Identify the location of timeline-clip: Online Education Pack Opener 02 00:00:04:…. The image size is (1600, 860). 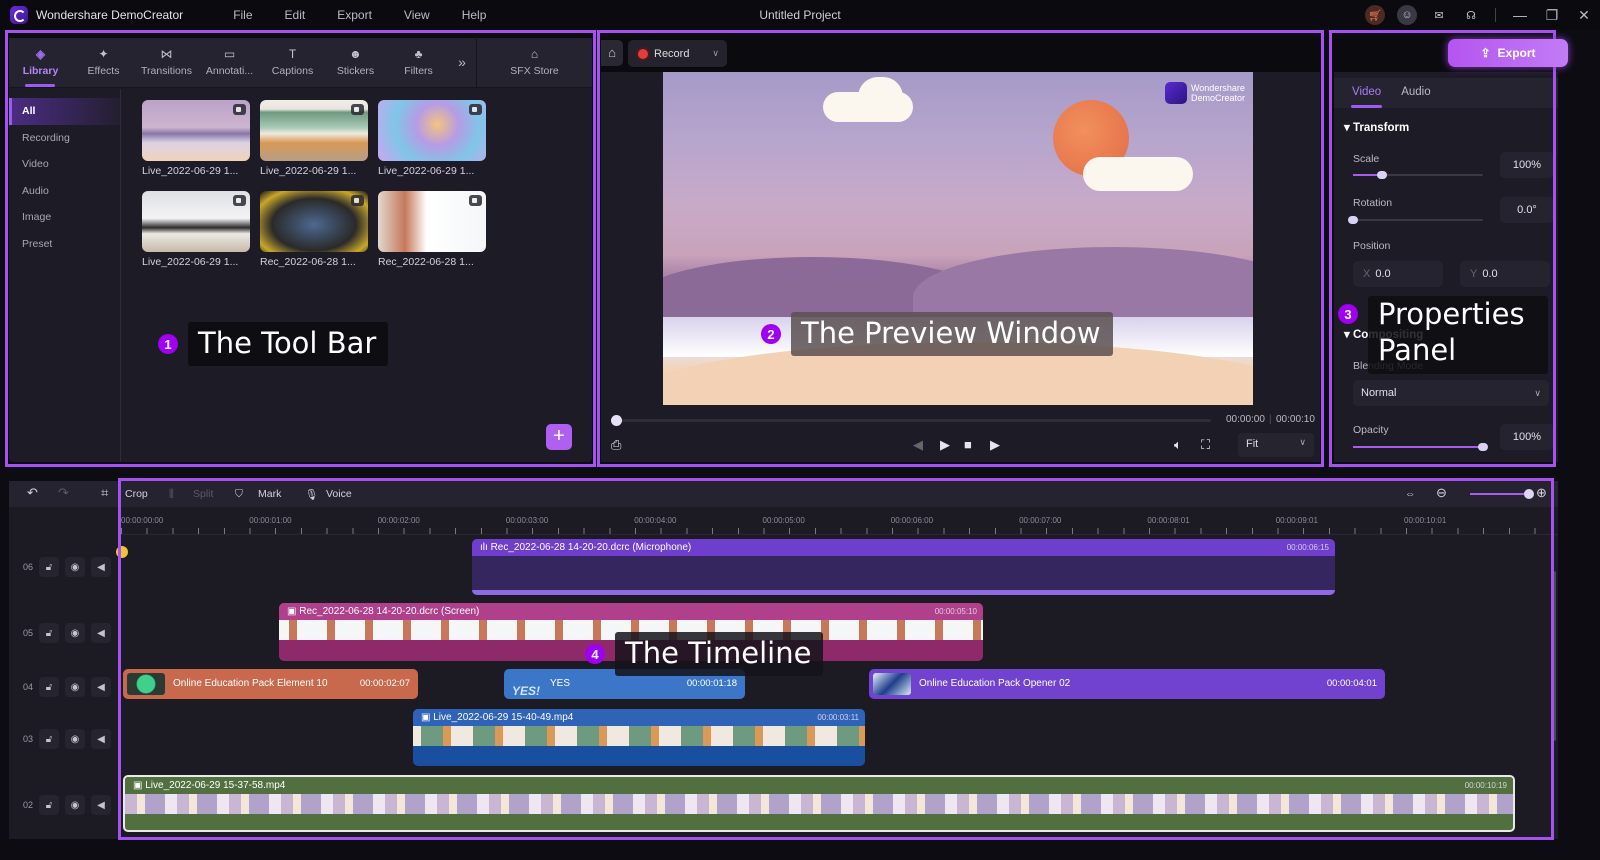
(1127, 684).